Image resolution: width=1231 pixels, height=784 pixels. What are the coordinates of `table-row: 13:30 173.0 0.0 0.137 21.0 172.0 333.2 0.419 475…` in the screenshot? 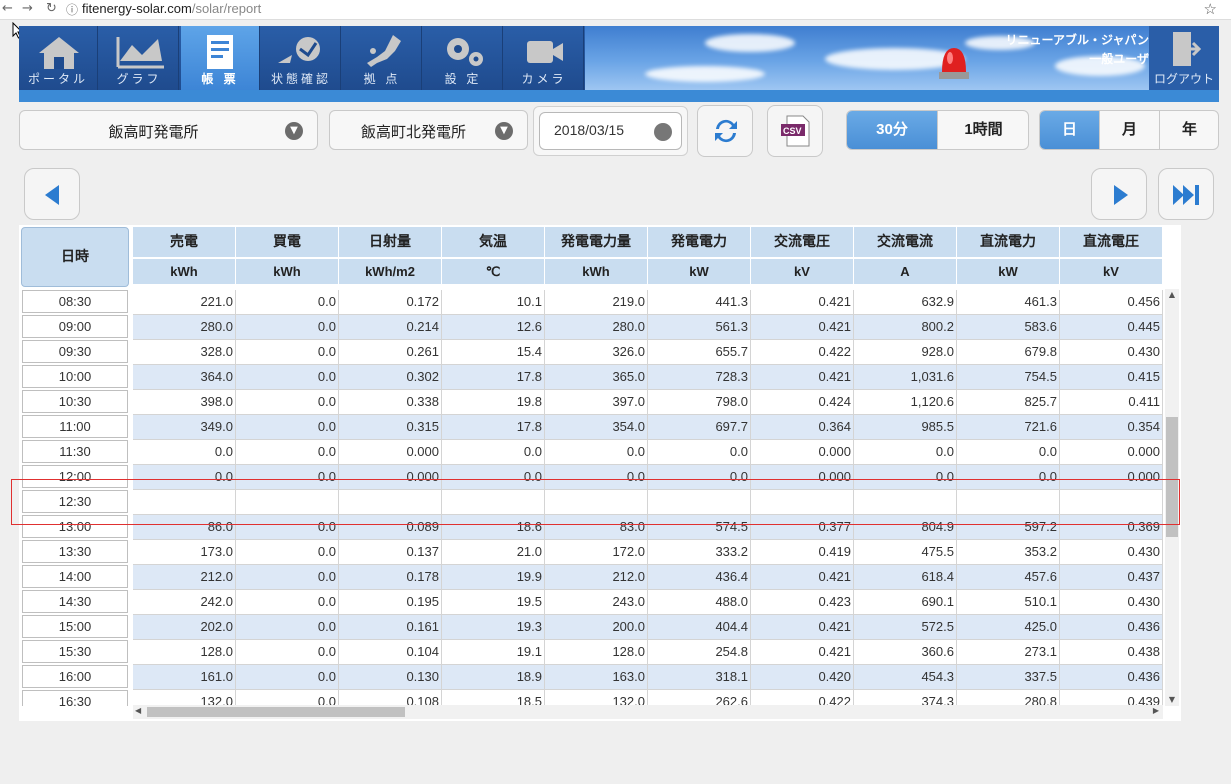 It's located at (600, 552).